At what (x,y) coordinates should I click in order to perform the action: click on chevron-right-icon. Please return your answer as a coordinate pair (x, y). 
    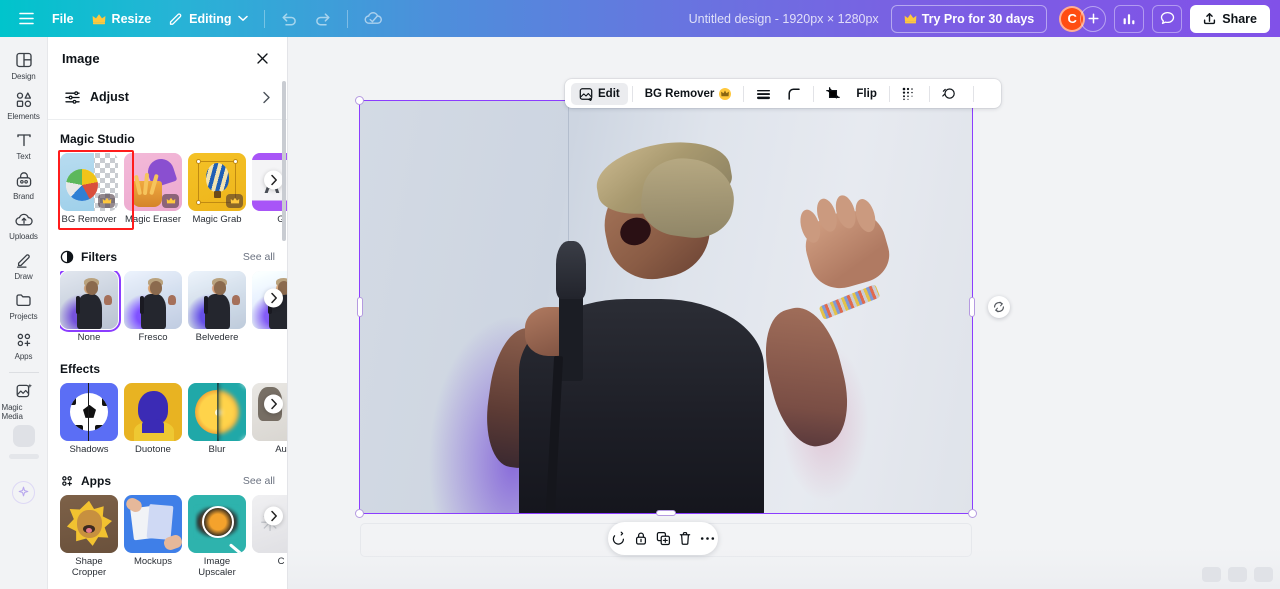
    Looking at the image, I should click on (266, 97).